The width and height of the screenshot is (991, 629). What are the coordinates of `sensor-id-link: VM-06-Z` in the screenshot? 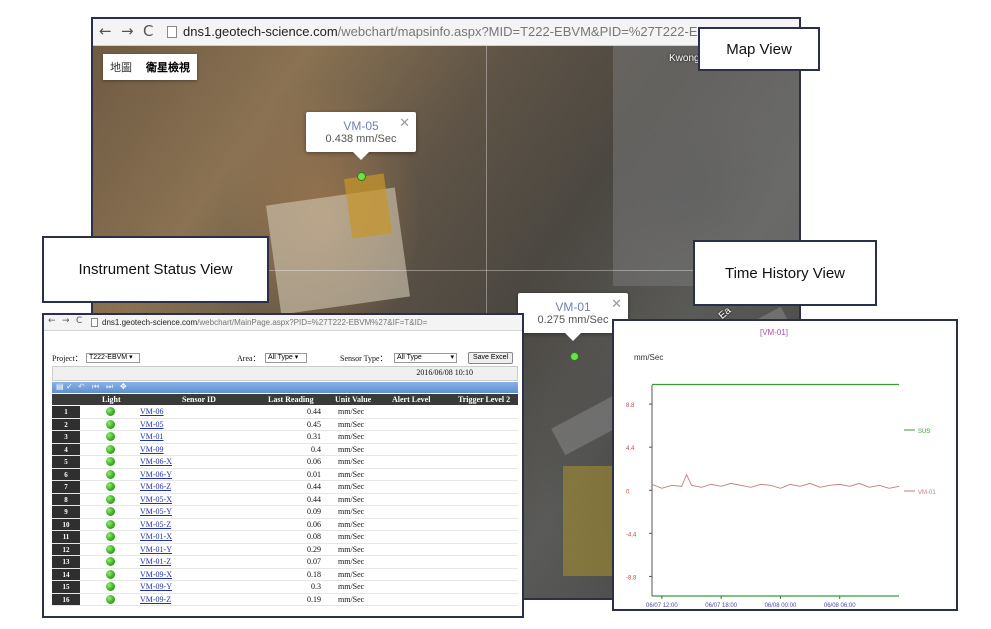 It's located at (155, 486).